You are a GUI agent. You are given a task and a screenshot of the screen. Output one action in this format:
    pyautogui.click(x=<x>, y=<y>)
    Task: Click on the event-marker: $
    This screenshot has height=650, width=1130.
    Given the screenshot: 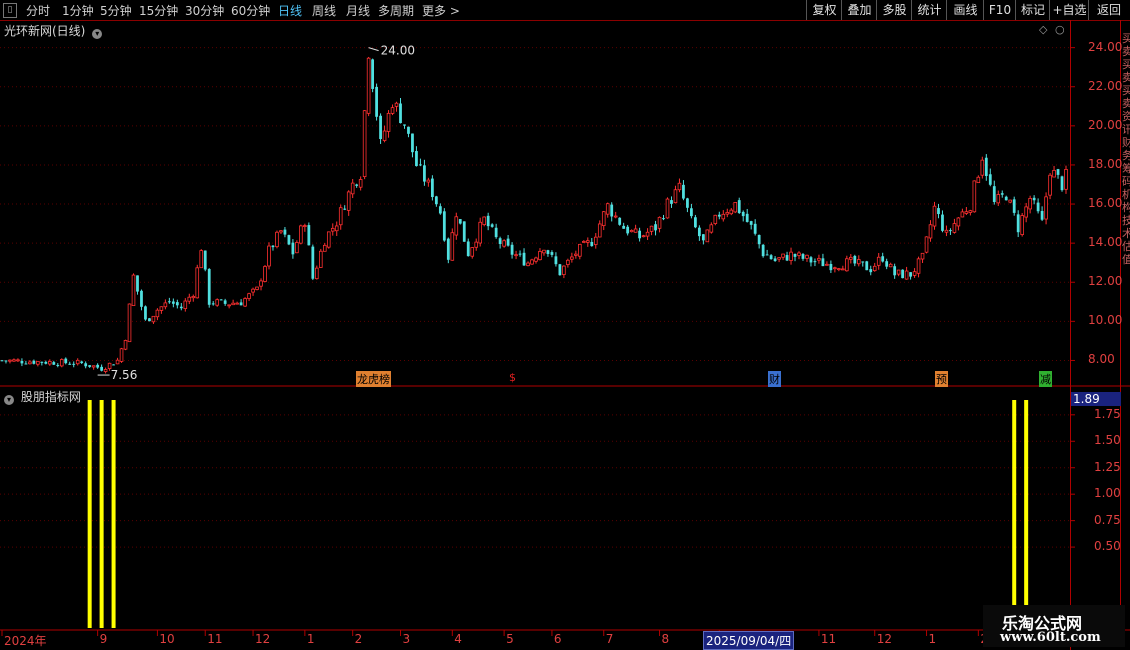 What is the action you would take?
    pyautogui.click(x=512, y=377)
    